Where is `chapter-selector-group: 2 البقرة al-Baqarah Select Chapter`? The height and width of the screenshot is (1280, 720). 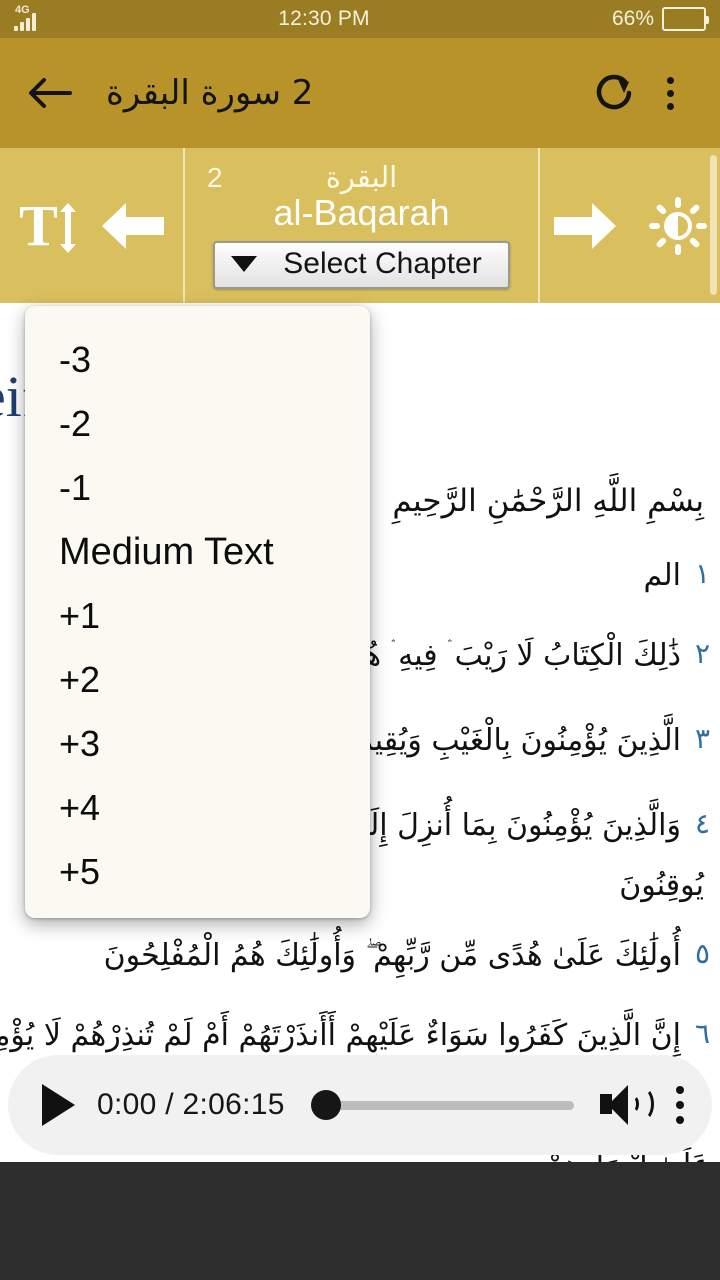
chapter-selector-group: 2 البقرة al-Baqarah Select Chapter is located at coordinates (362, 225).